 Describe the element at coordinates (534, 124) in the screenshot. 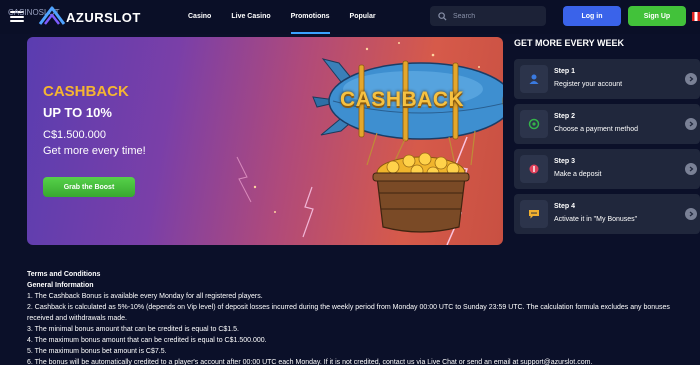

I see `payment-icon` at that location.